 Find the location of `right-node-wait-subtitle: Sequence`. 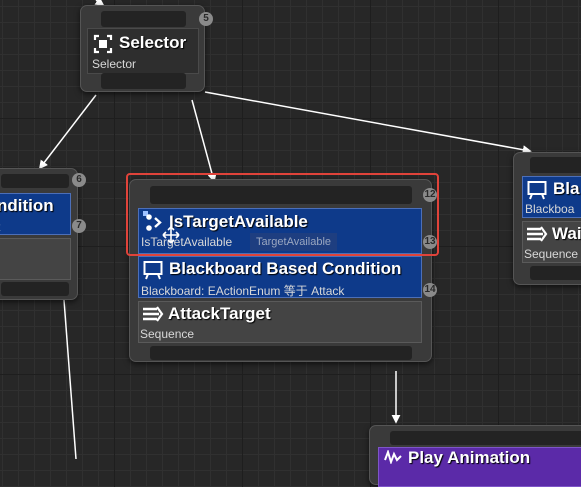

right-node-wait-subtitle: Sequence is located at coordinates (551, 254).